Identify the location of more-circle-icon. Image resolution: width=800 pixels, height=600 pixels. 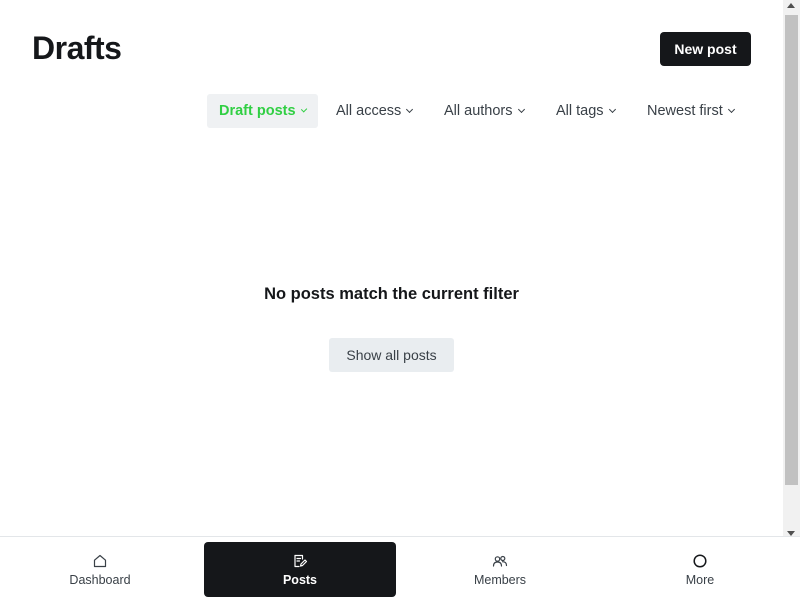
(700, 561).